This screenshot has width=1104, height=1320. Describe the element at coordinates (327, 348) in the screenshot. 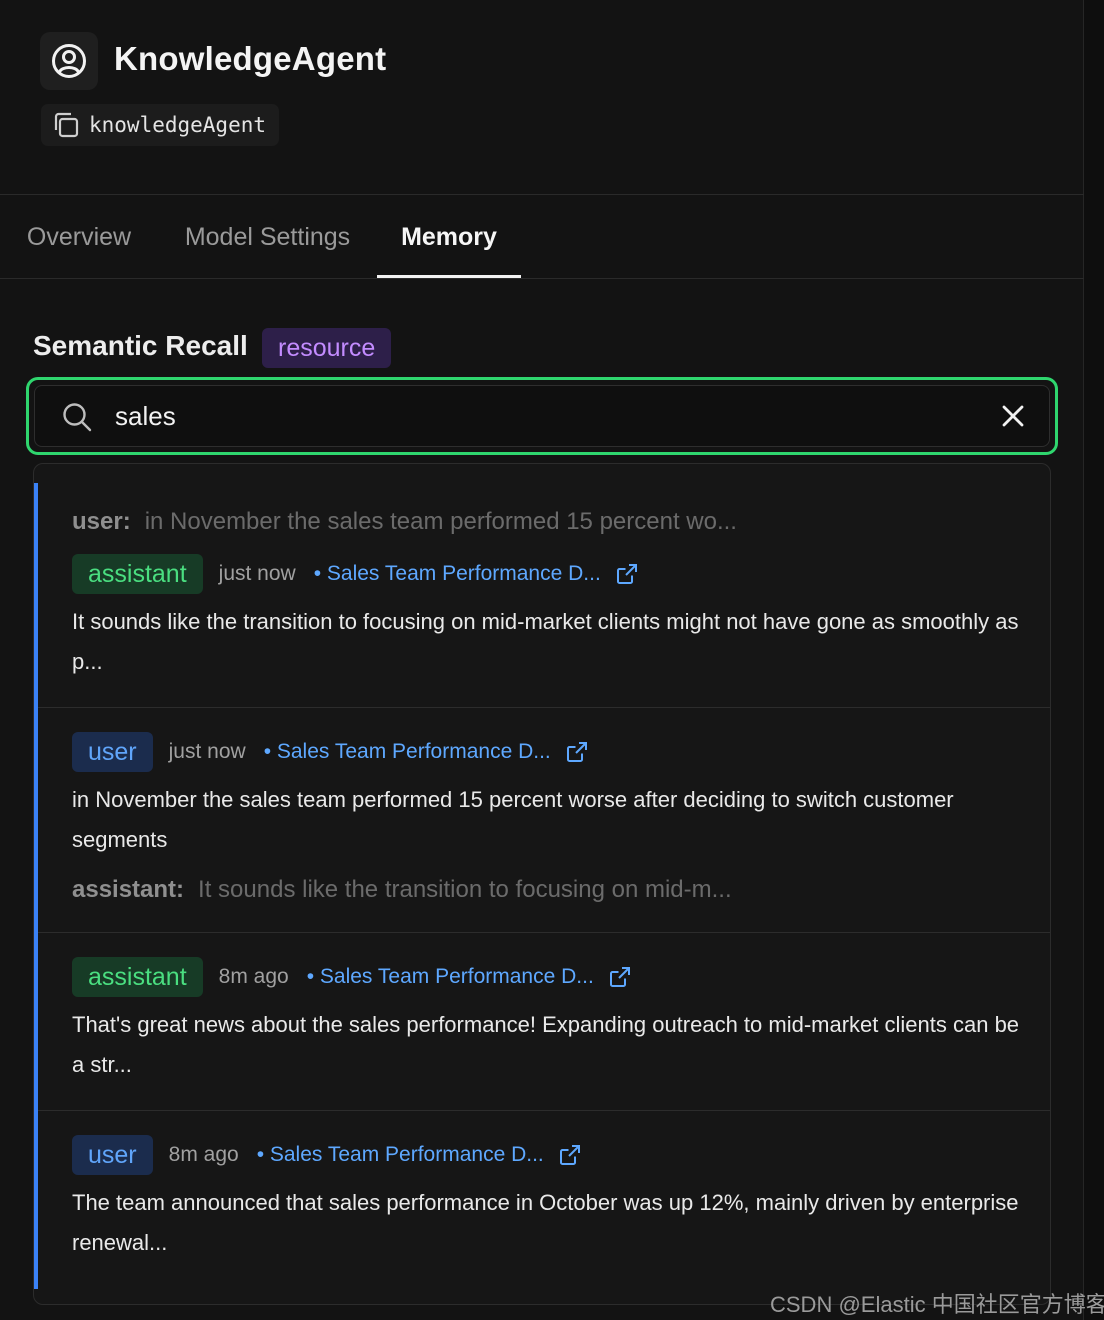

I see `scope-badge: resource` at that location.